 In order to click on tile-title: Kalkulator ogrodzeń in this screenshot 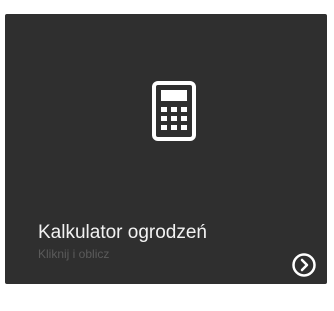, I will do `click(122, 232)`.